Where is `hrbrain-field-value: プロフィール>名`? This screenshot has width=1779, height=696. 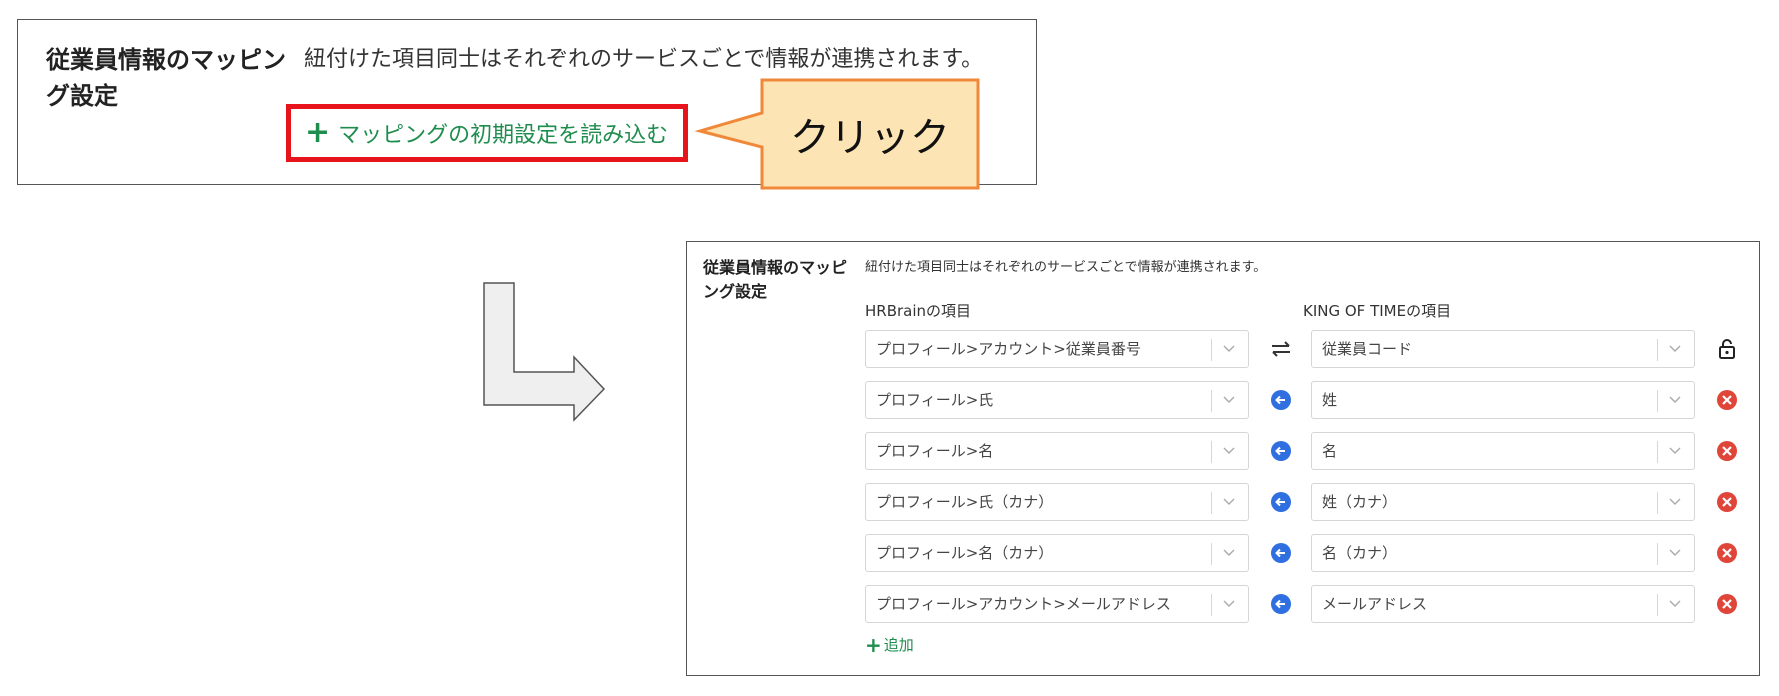
hrbrain-field-value: プロフィール>名 is located at coordinates (935, 451).